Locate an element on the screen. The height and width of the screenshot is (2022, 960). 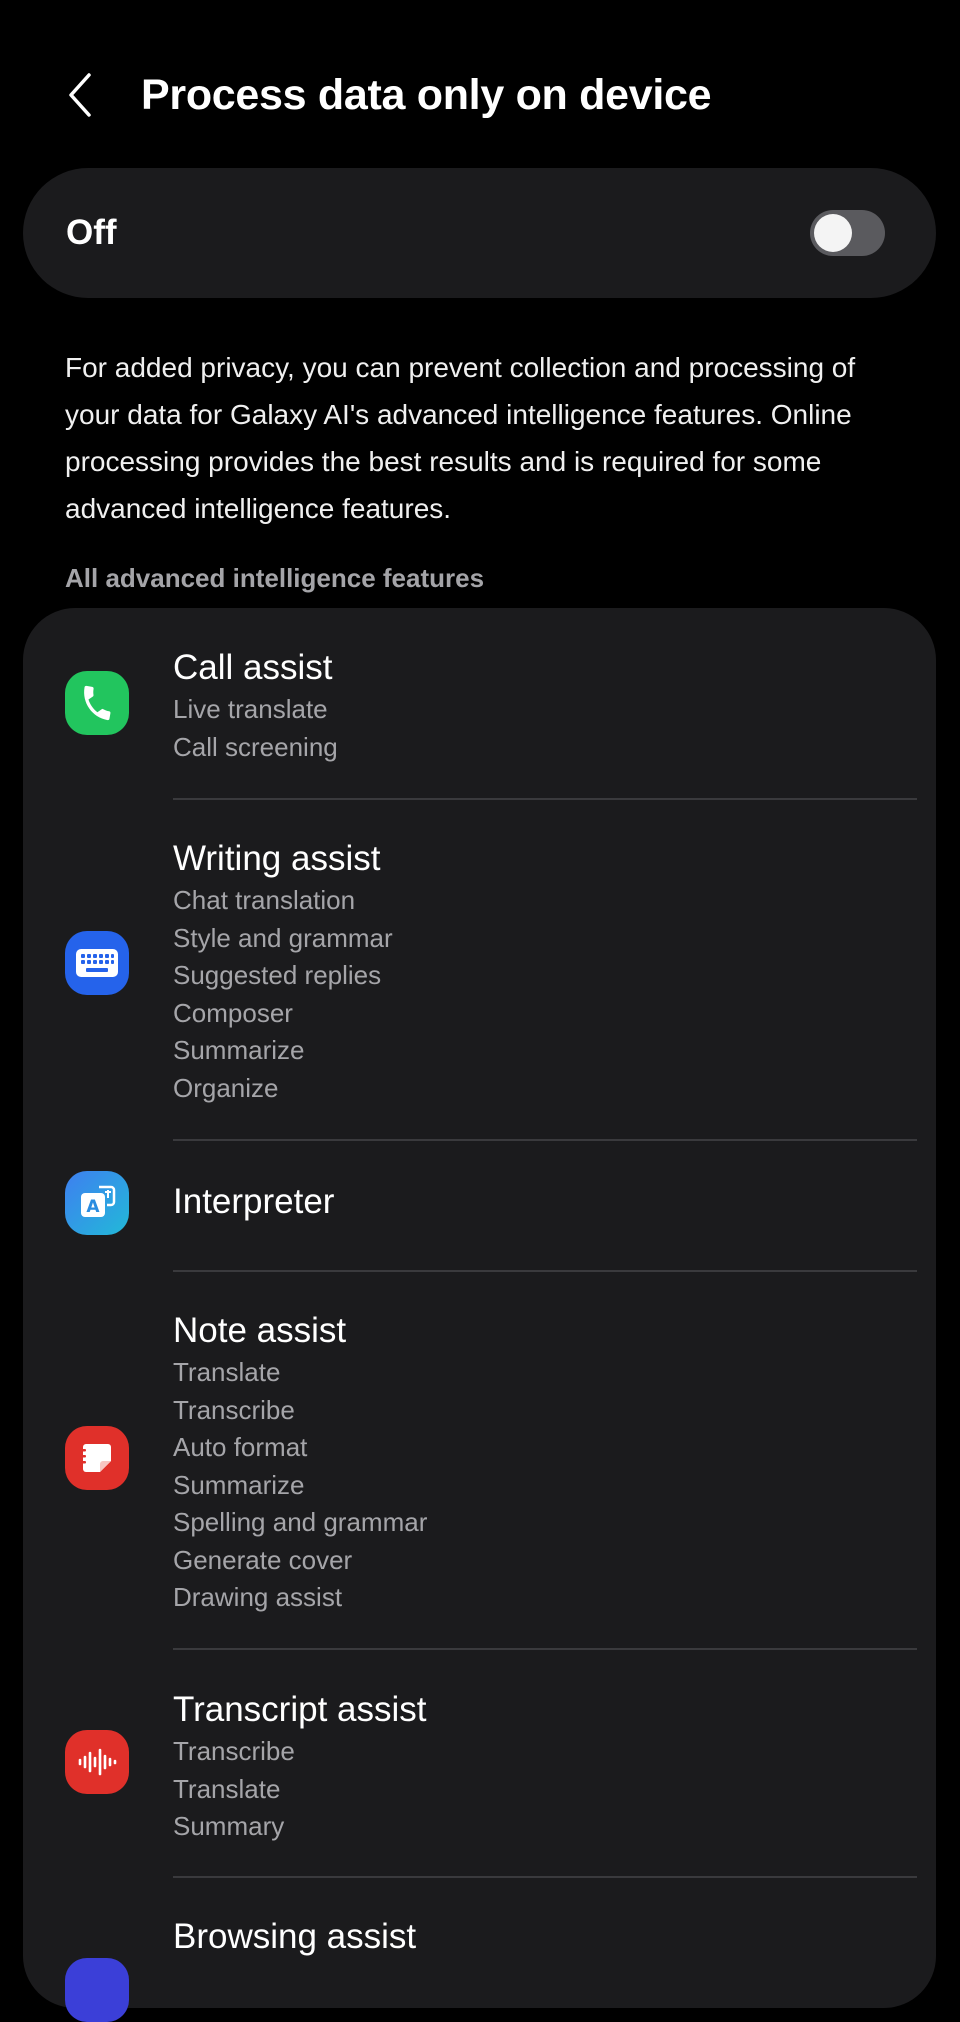
feature-title: Browsing assist is located at coordinates (295, 1936).